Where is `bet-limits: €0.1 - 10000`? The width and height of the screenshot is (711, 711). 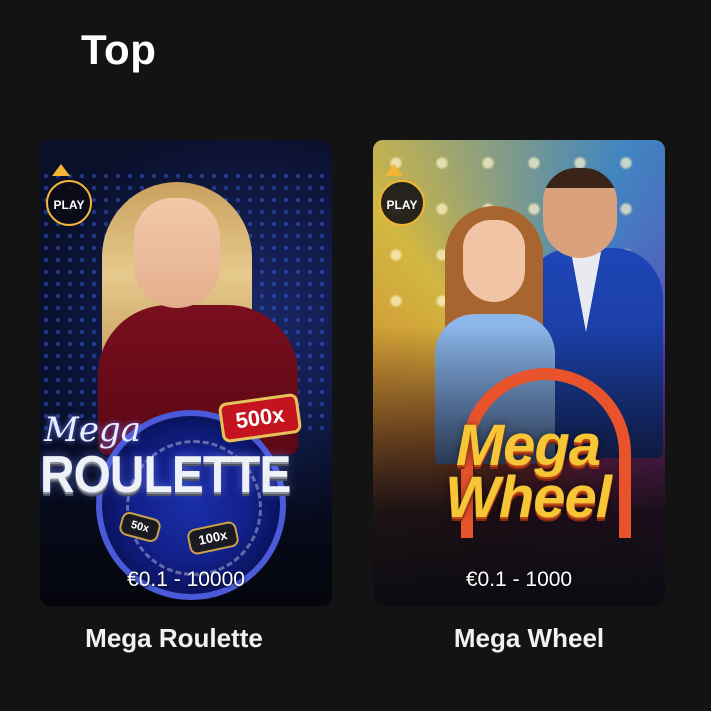 bet-limits: €0.1 - 10000 is located at coordinates (186, 579).